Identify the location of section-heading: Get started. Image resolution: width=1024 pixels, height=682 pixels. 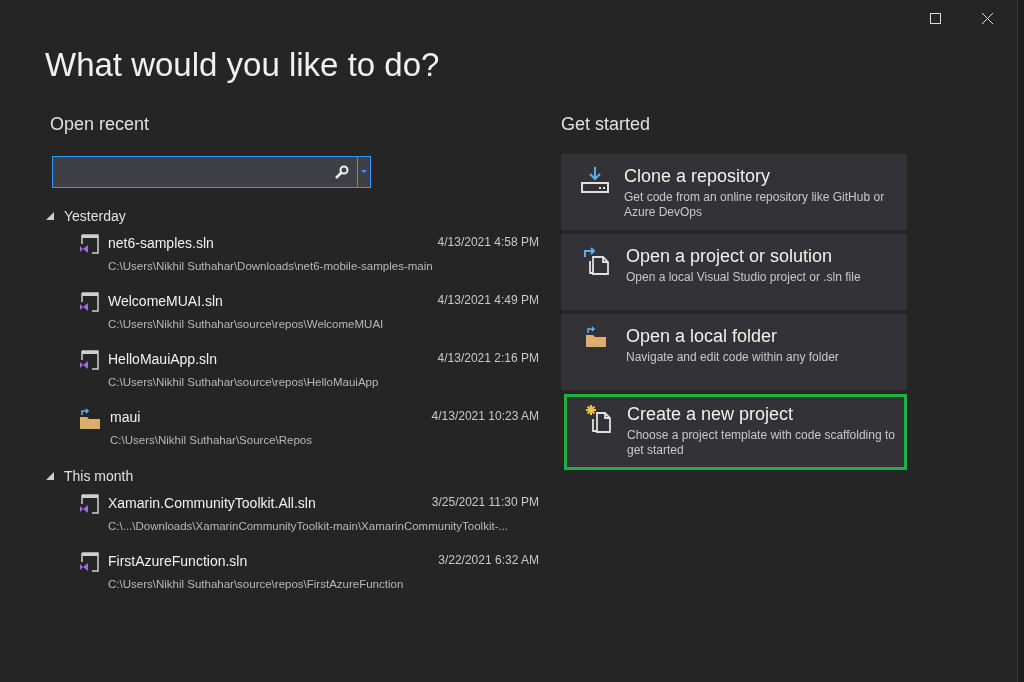
(606, 125).